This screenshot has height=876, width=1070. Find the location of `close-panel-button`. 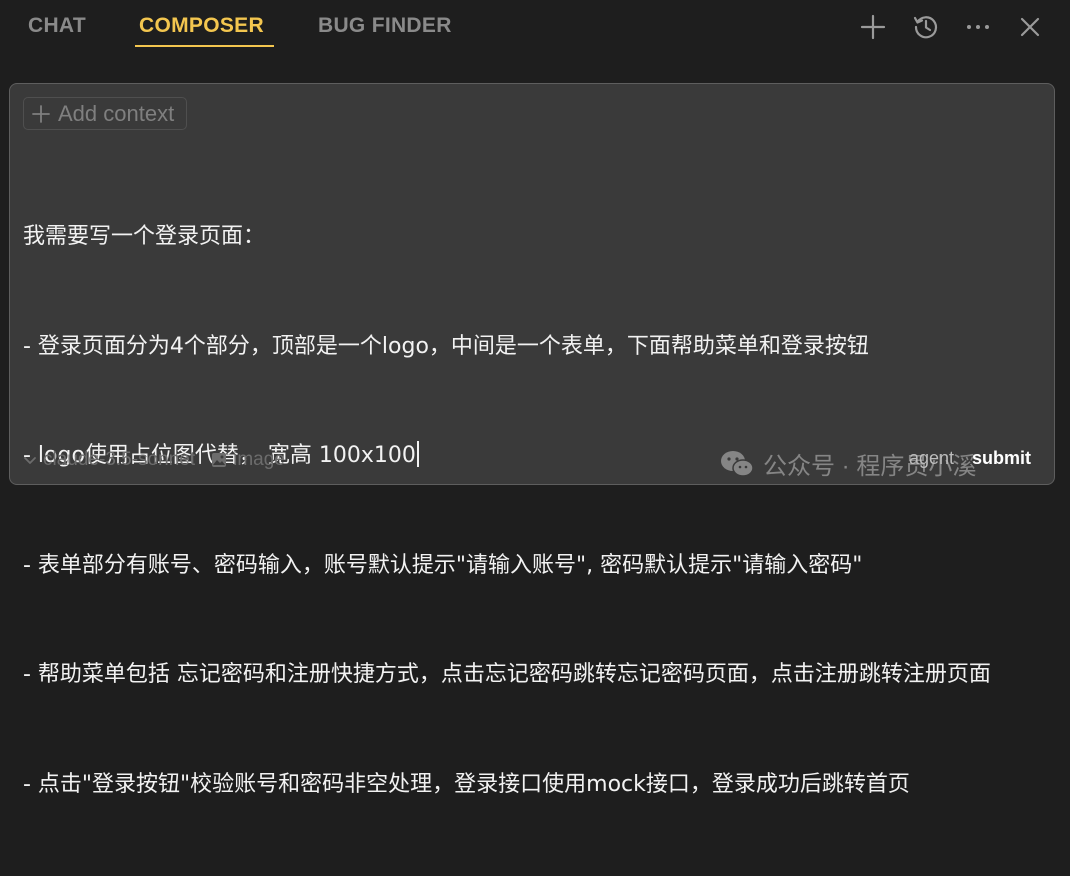

close-panel-button is located at coordinates (1030, 27).